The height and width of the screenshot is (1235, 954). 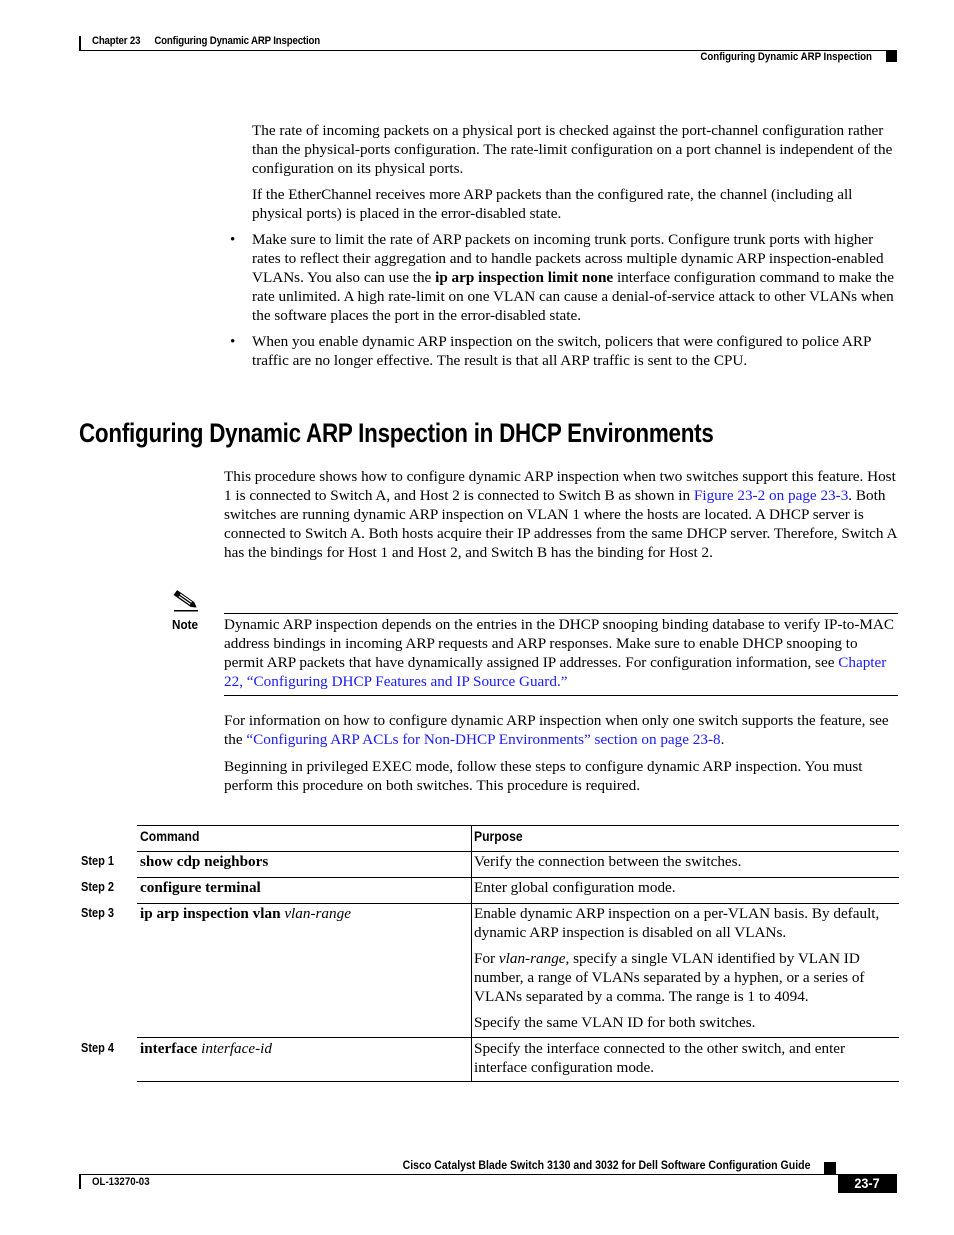 I want to click on command-cell: show cdp neighbors, so click(x=204, y=861).